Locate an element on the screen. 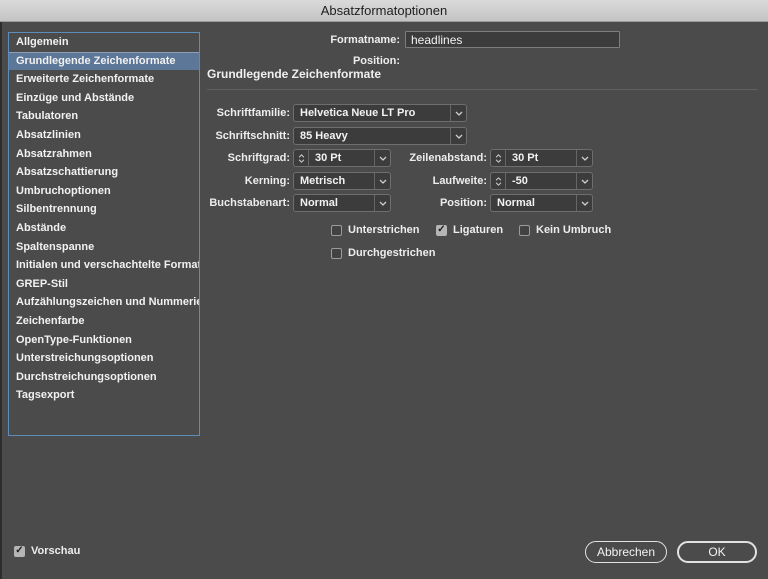 The height and width of the screenshot is (579, 768). sidebar-item-grundlegende-zeichenformate: Grundlegende Zeichenformate is located at coordinates (104, 61).